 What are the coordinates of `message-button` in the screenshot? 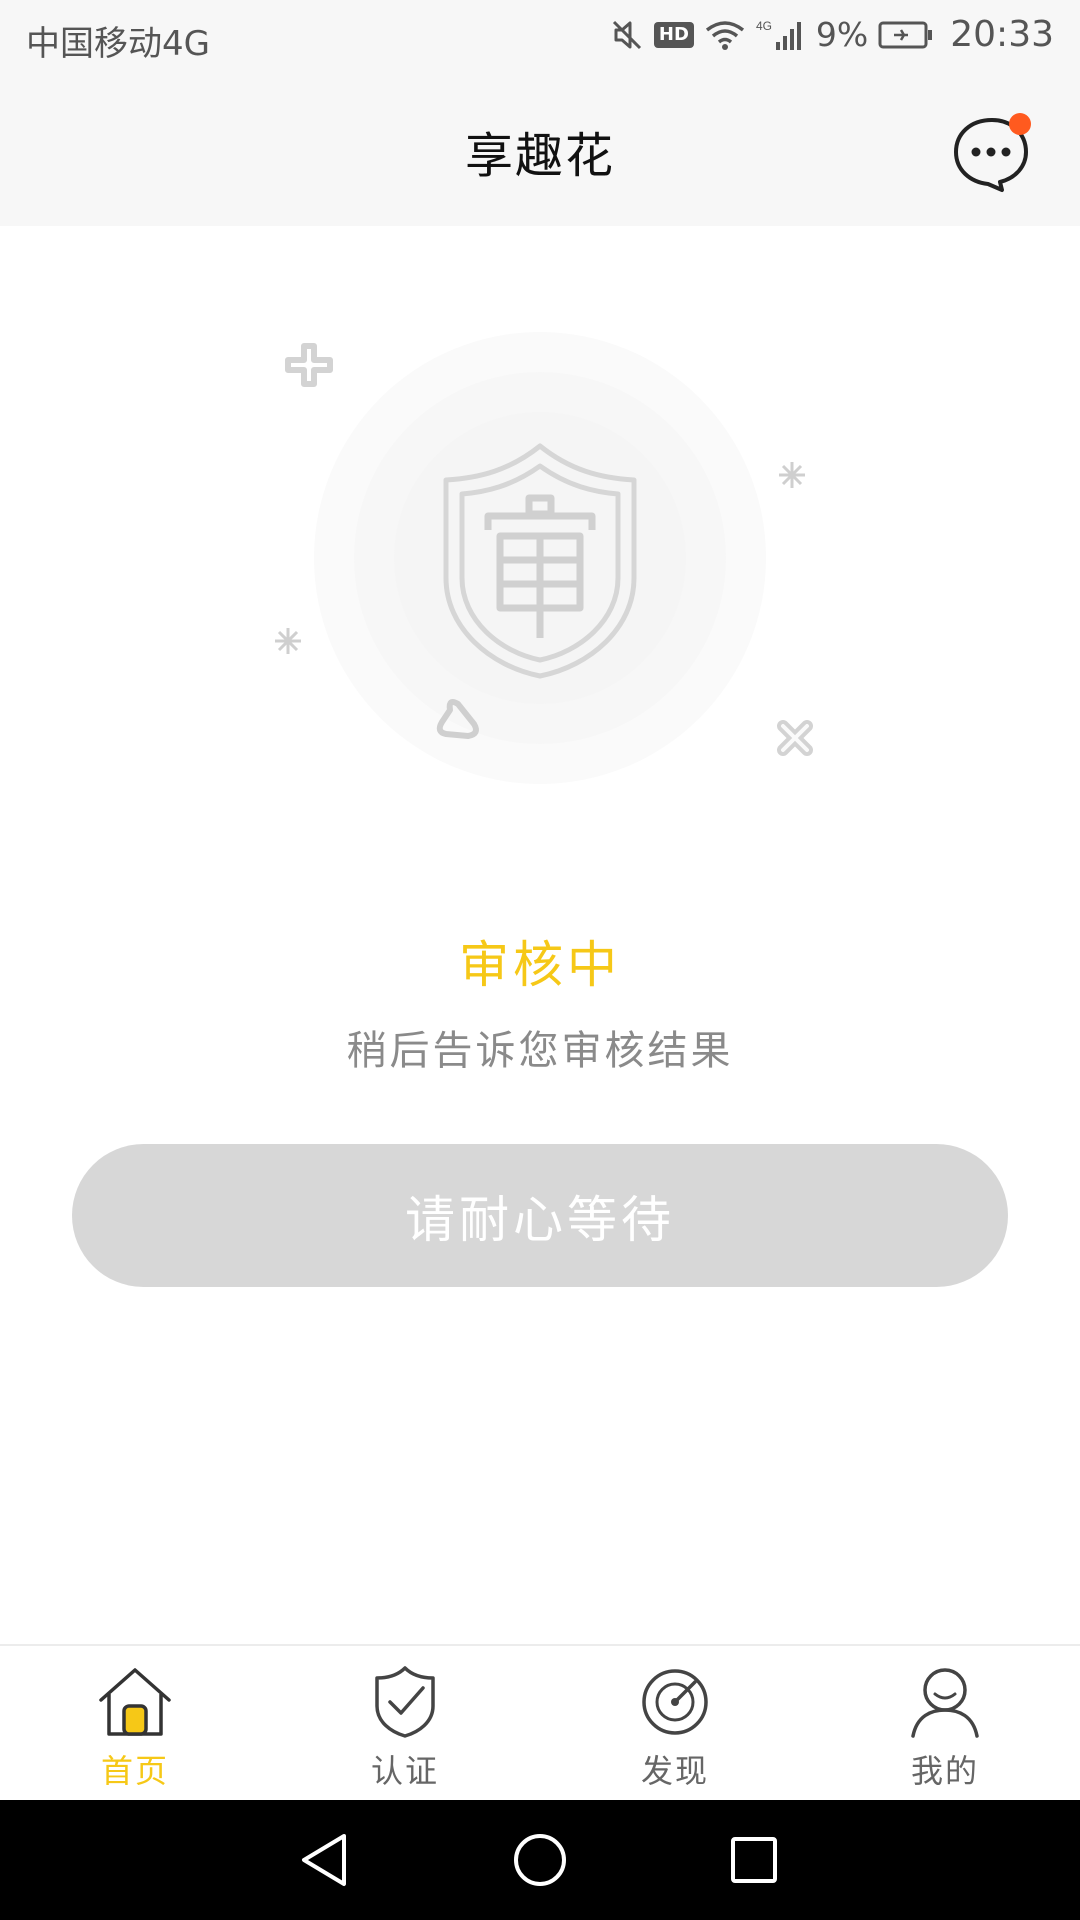 It's located at (993, 153).